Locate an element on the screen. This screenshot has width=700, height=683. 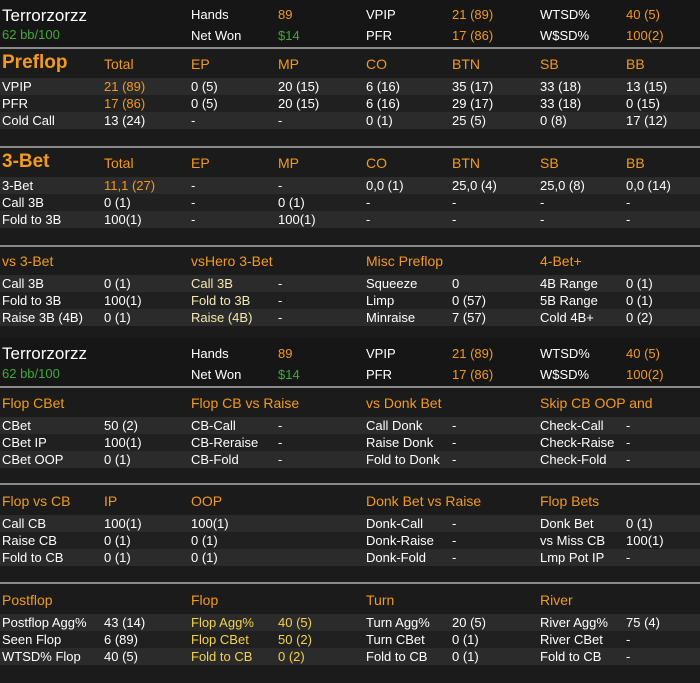
misc-value: 0 is located at coordinates (456, 283).